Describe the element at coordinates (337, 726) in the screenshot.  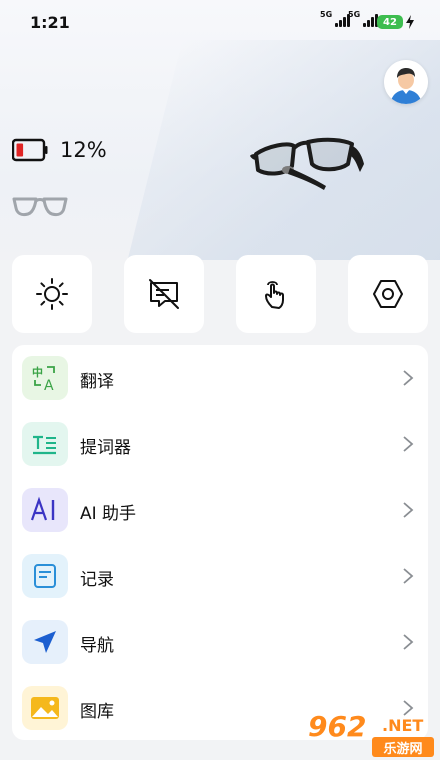
I see `watermark-number: 962` at that location.